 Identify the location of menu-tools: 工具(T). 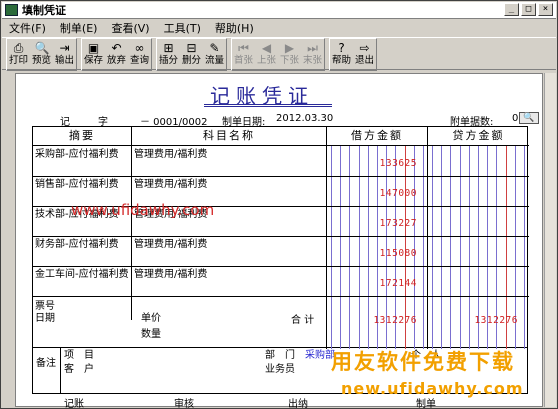
(182, 28).